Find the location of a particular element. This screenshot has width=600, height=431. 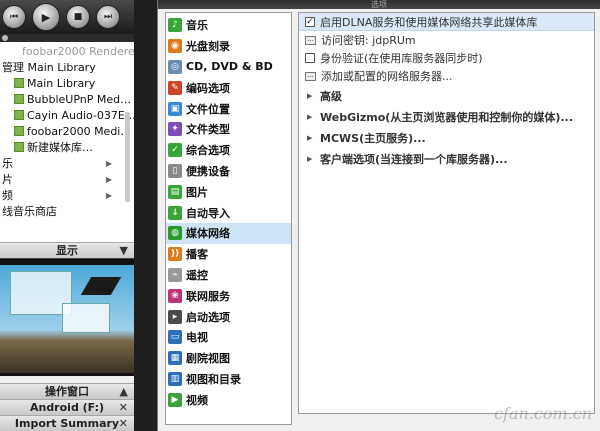

category-item: ▯ 便携设备 is located at coordinates (228, 171).